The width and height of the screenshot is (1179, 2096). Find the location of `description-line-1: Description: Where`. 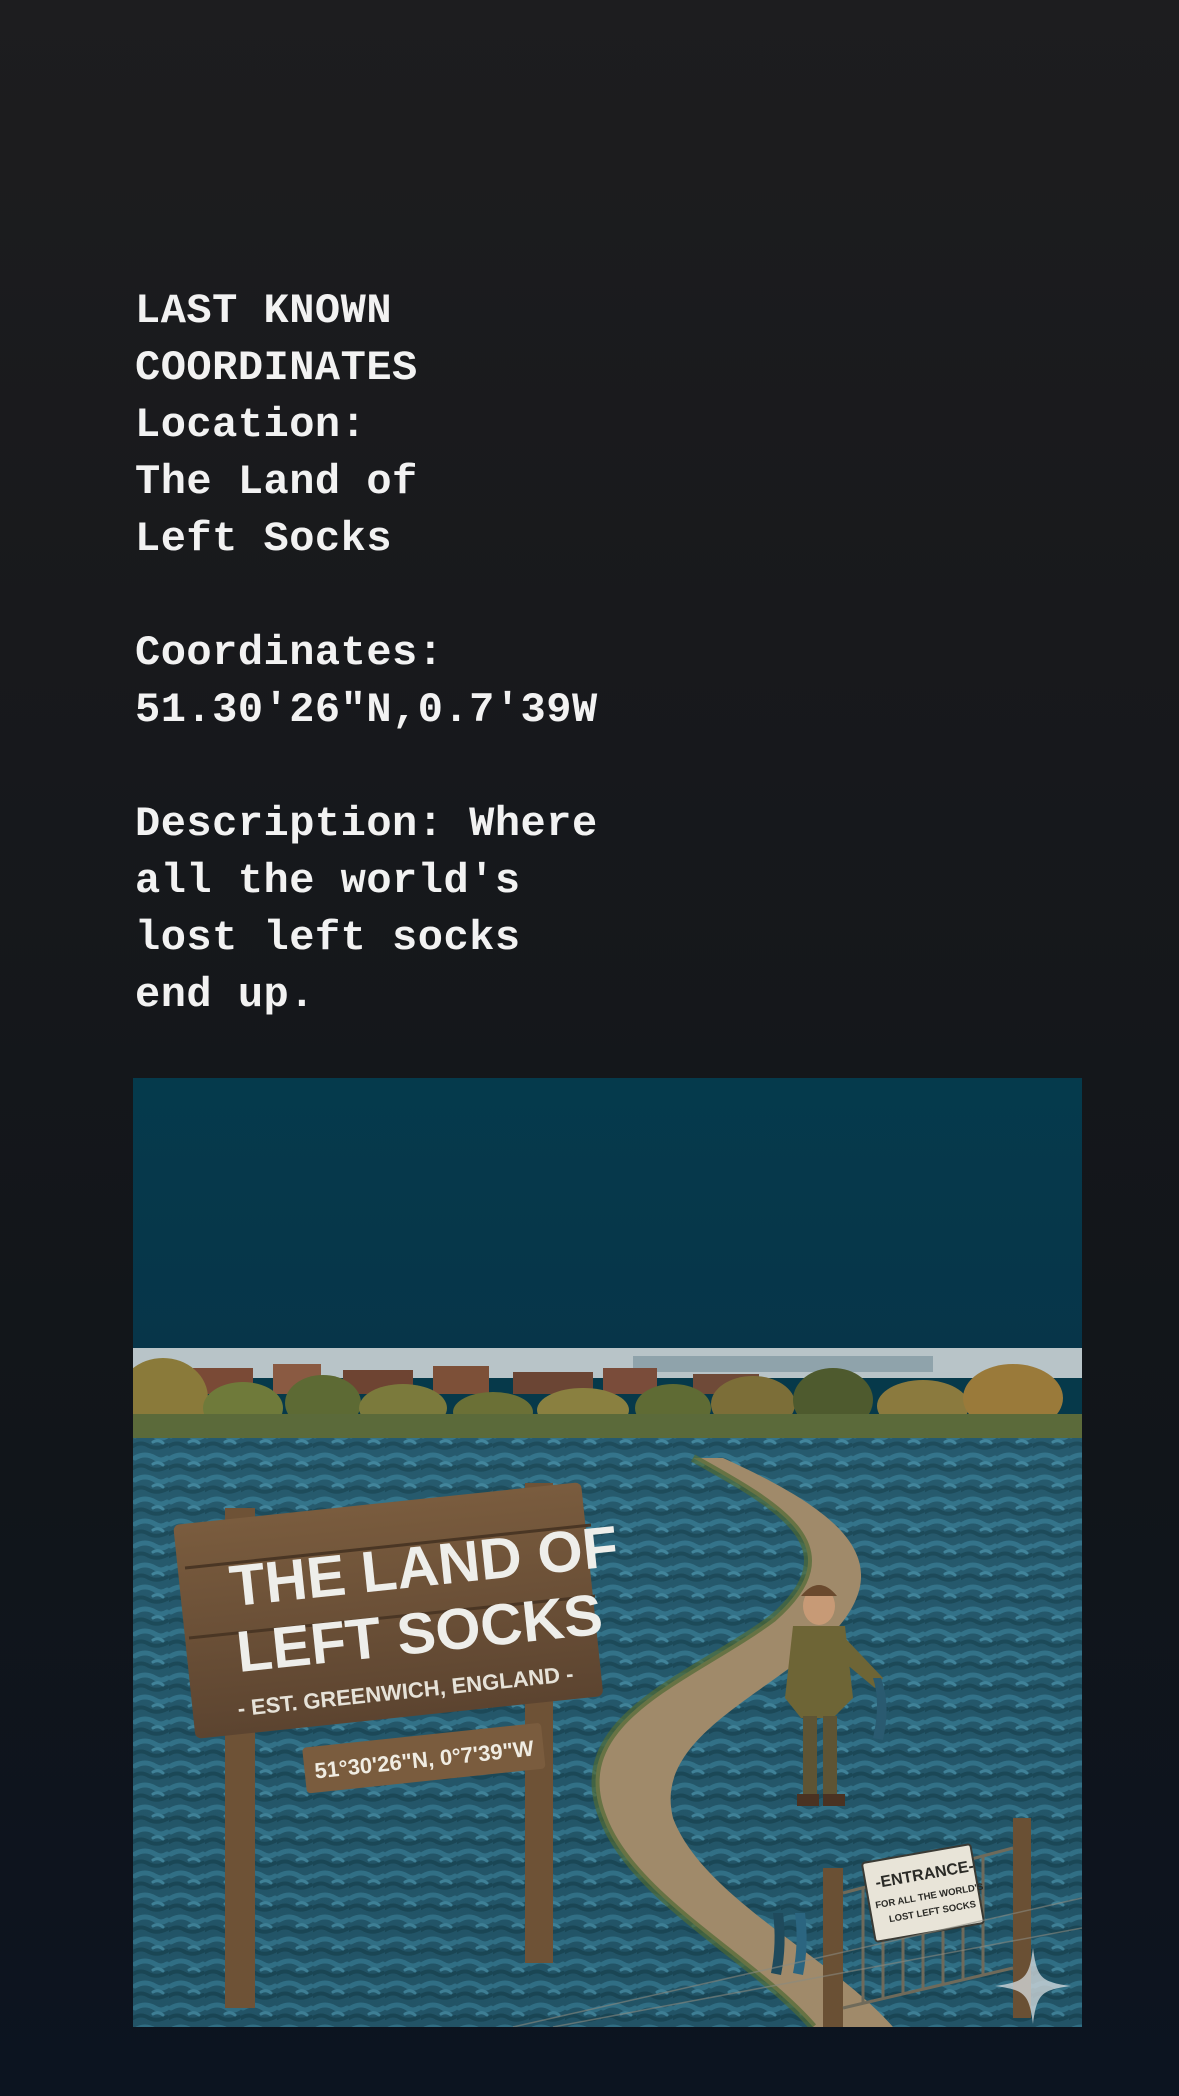

description-line-1: Description: Where is located at coordinates (366, 824).